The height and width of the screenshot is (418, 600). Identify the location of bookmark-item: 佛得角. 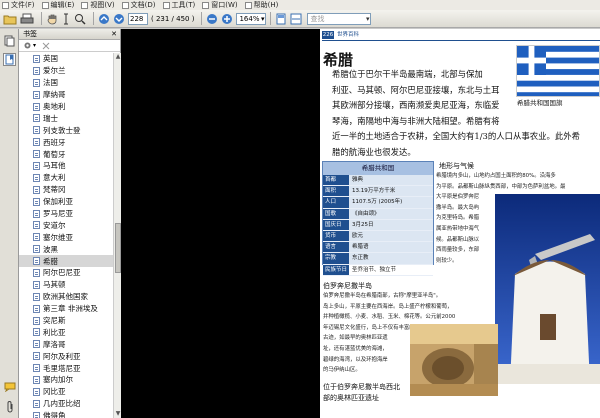
(66, 414).